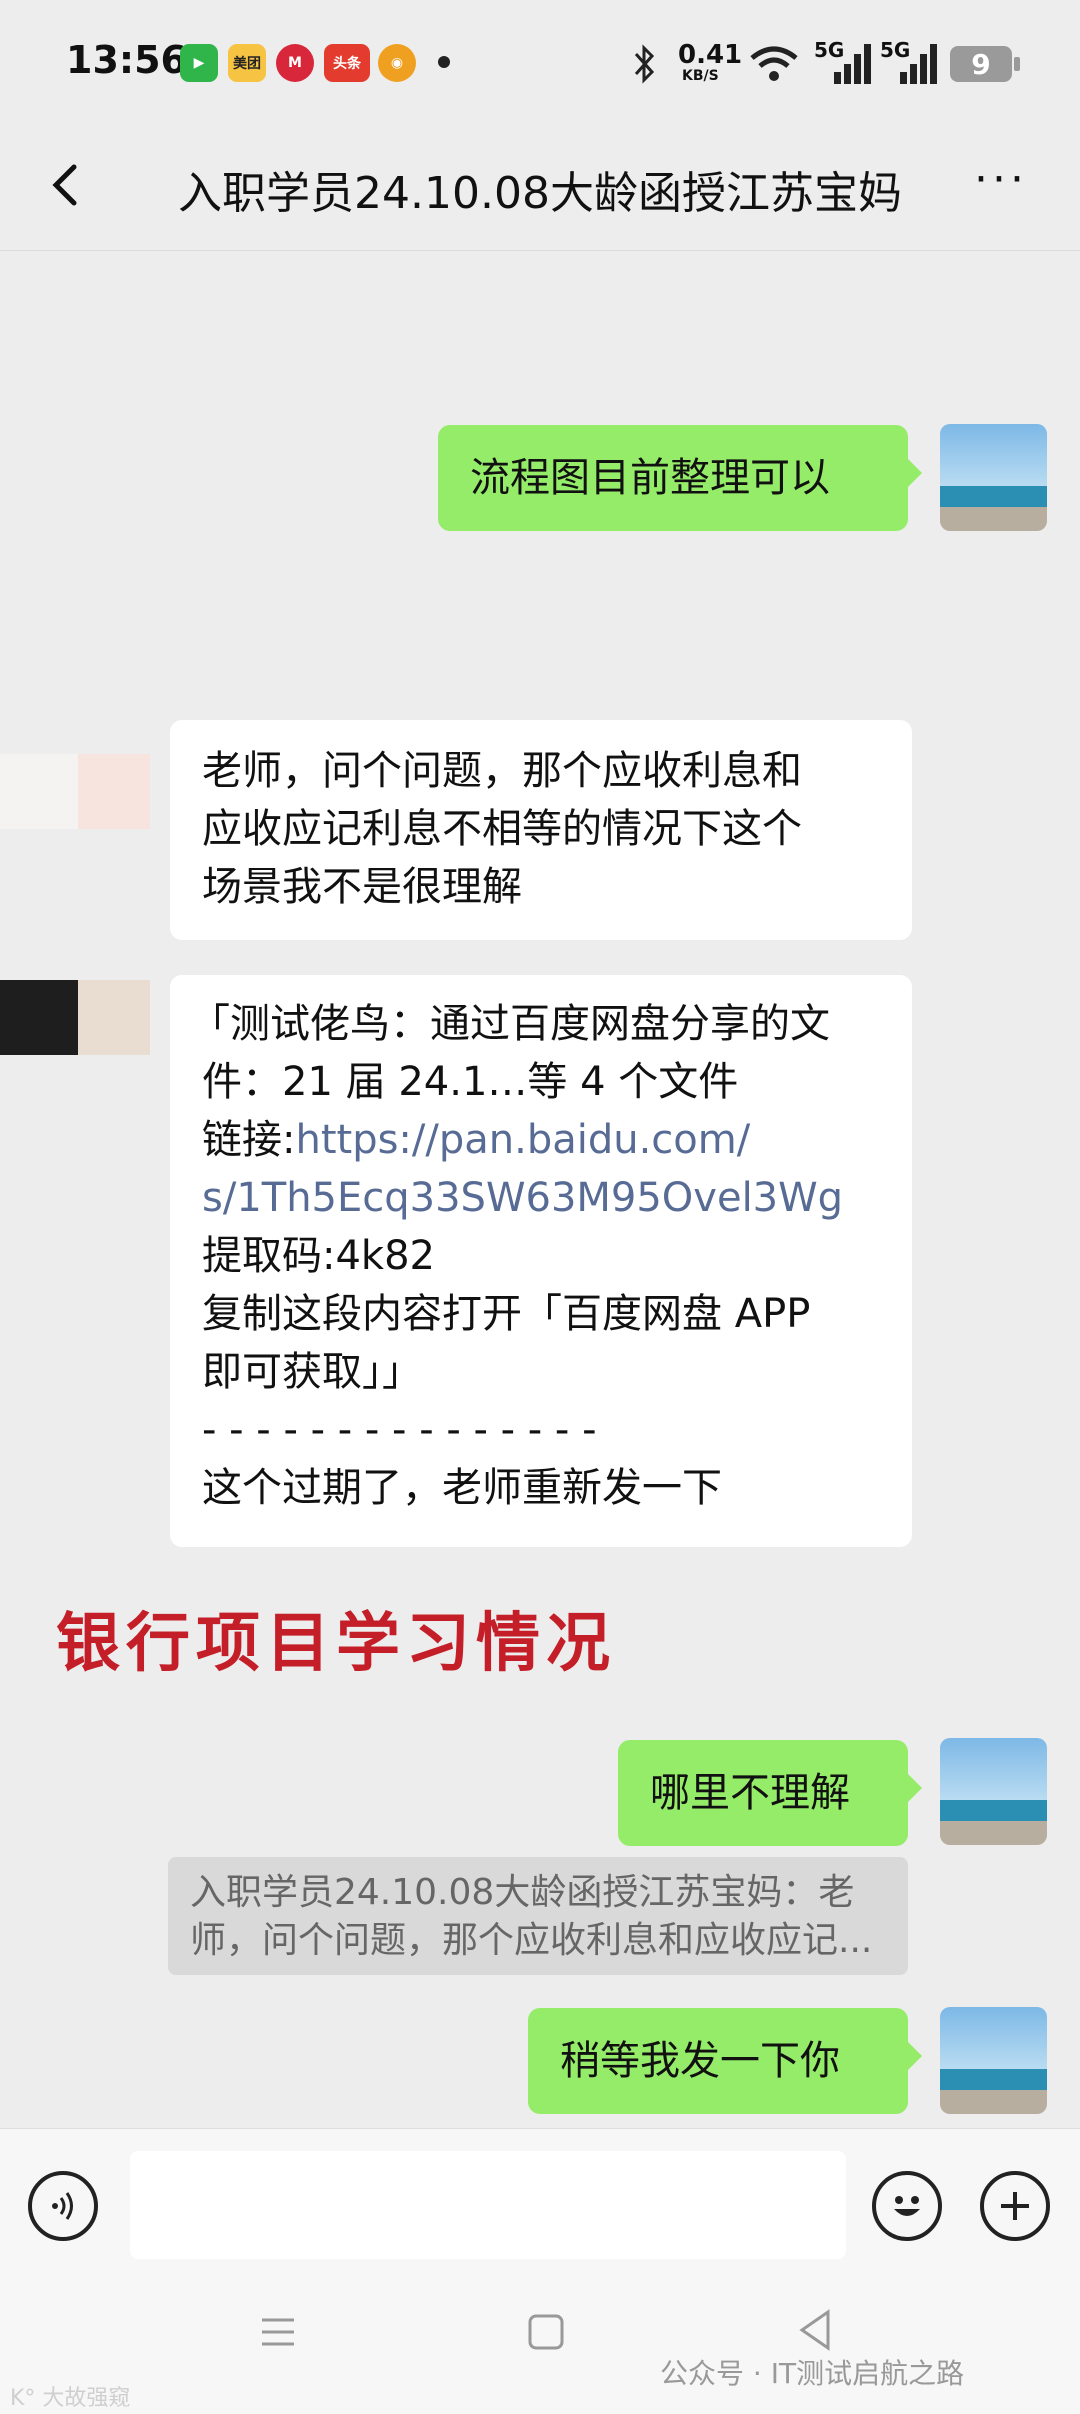  I want to click on message-input, so click(488, 2205).